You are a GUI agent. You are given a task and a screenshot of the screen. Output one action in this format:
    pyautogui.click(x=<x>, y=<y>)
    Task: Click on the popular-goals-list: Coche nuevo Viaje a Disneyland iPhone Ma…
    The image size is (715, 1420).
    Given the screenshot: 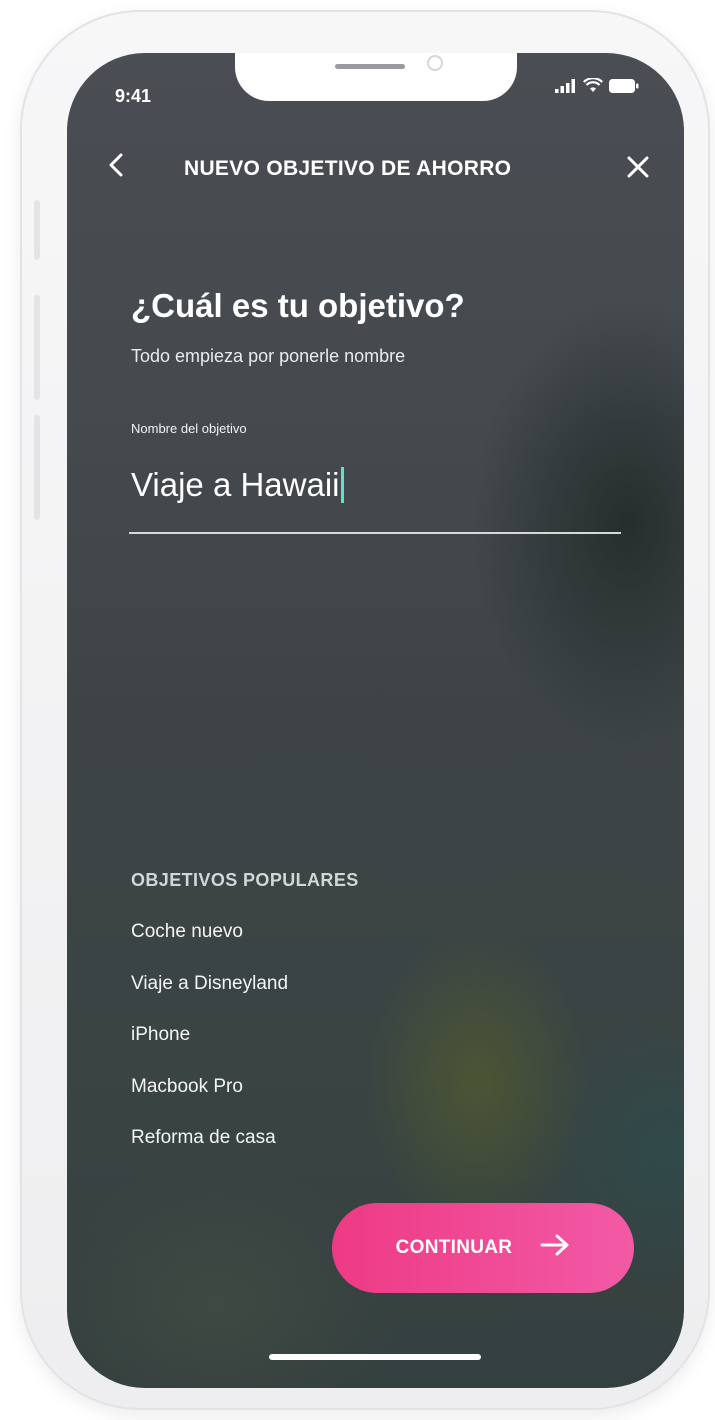 What is the action you would take?
    pyautogui.click(x=209, y=1048)
    